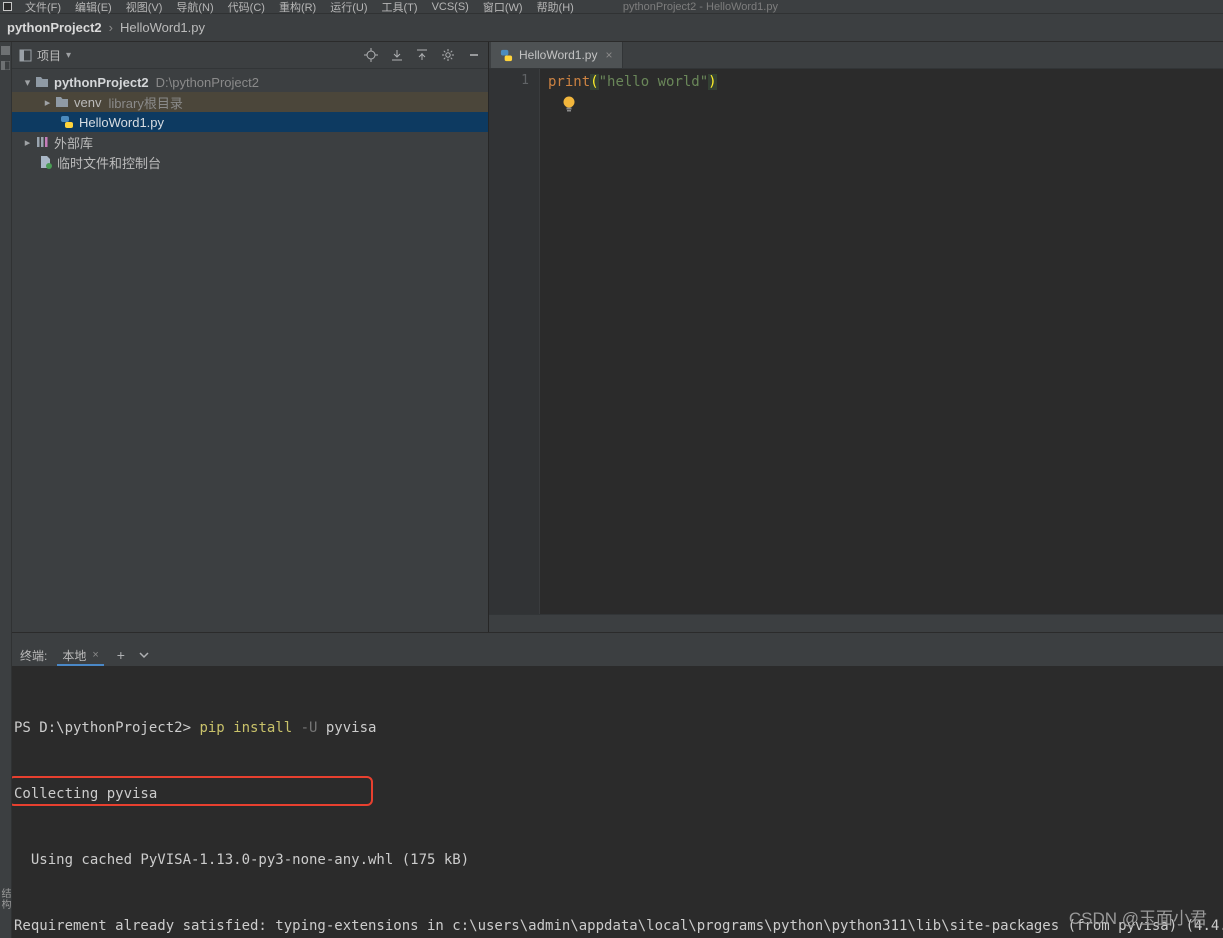 The image size is (1223, 938). Describe the element at coordinates (101, 82) in the screenshot. I see `tree-item-label: pythonProject2` at that location.